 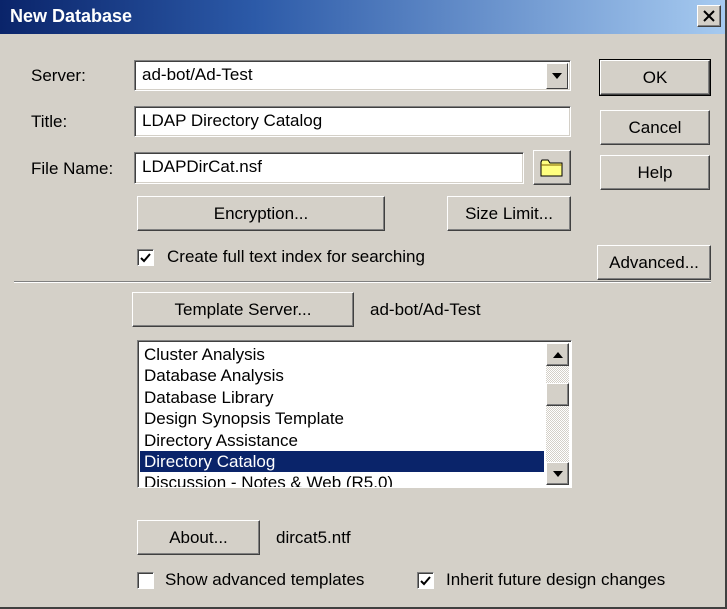 I want to click on browse-folder-button, so click(x=552, y=167).